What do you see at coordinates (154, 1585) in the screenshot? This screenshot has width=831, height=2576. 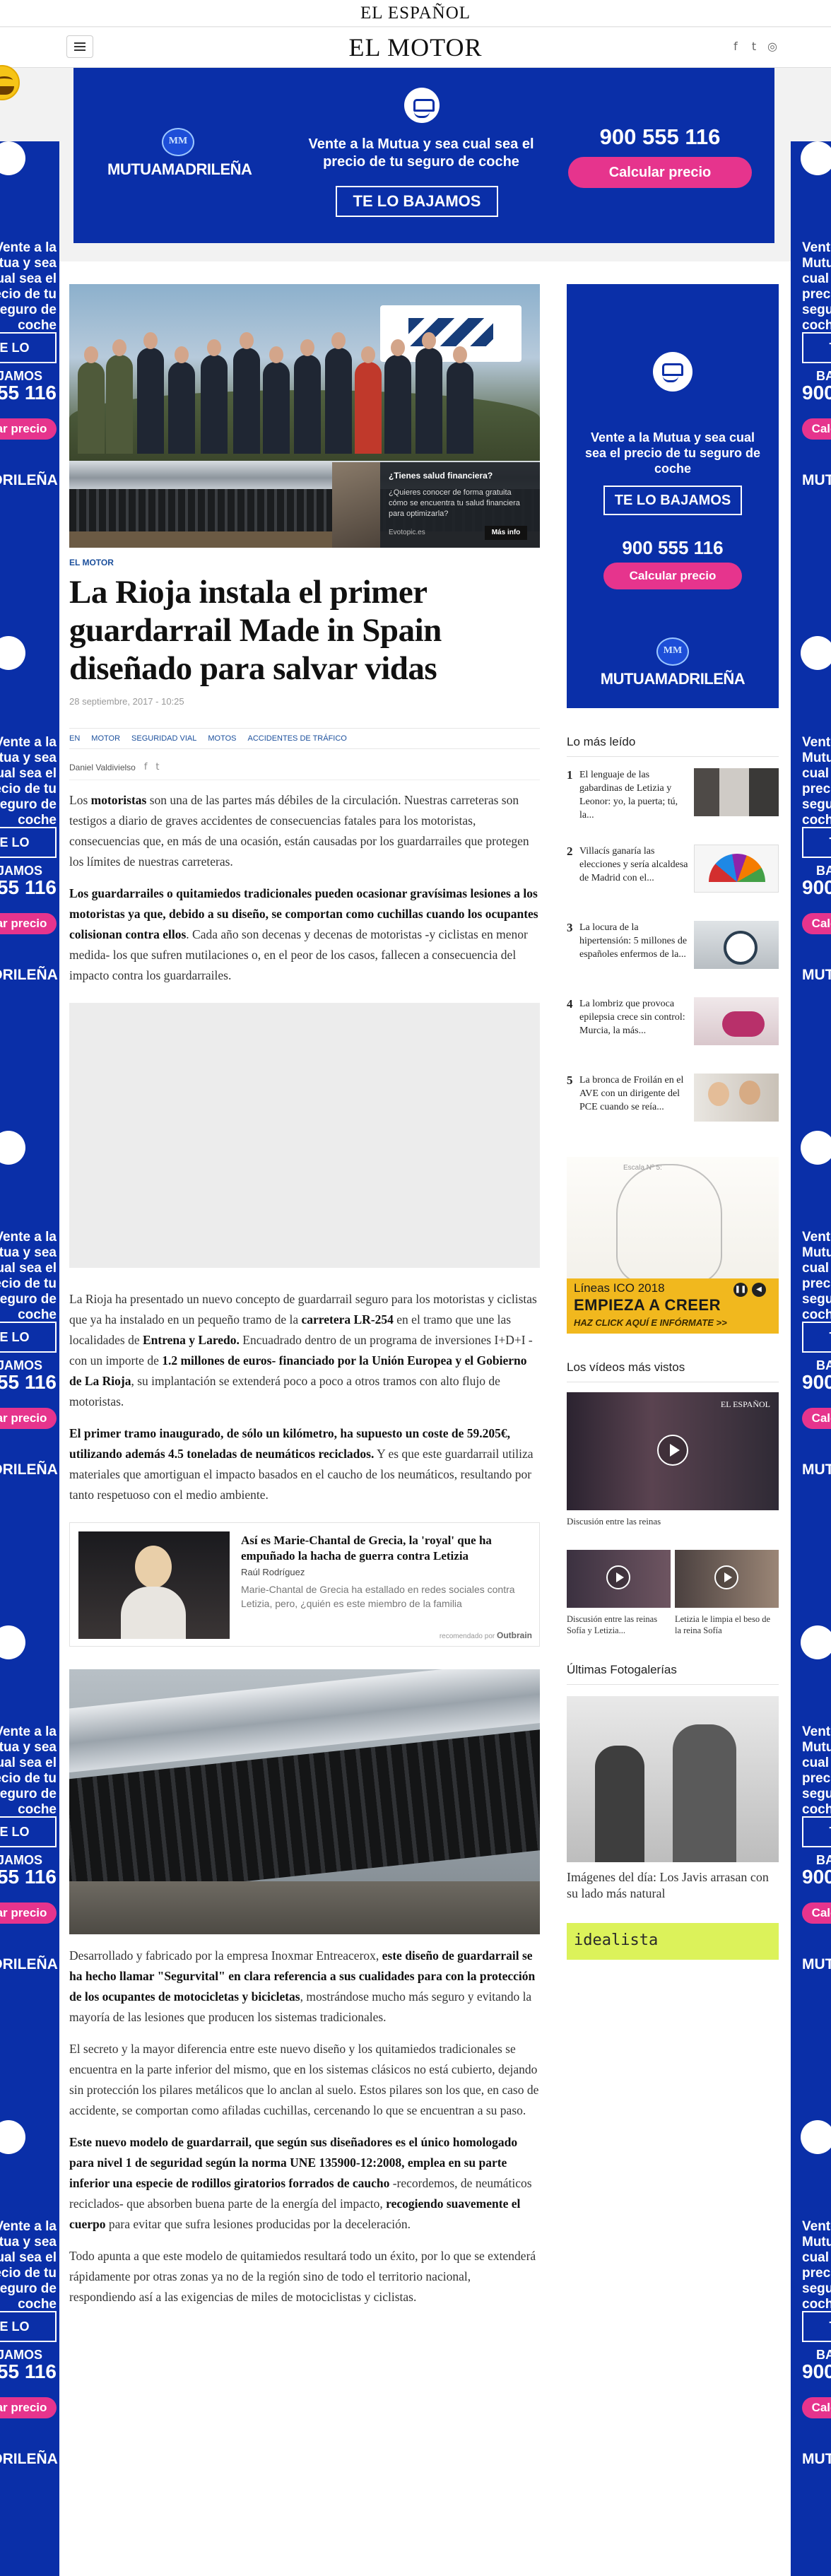 I see `recommendation-image` at bounding box center [154, 1585].